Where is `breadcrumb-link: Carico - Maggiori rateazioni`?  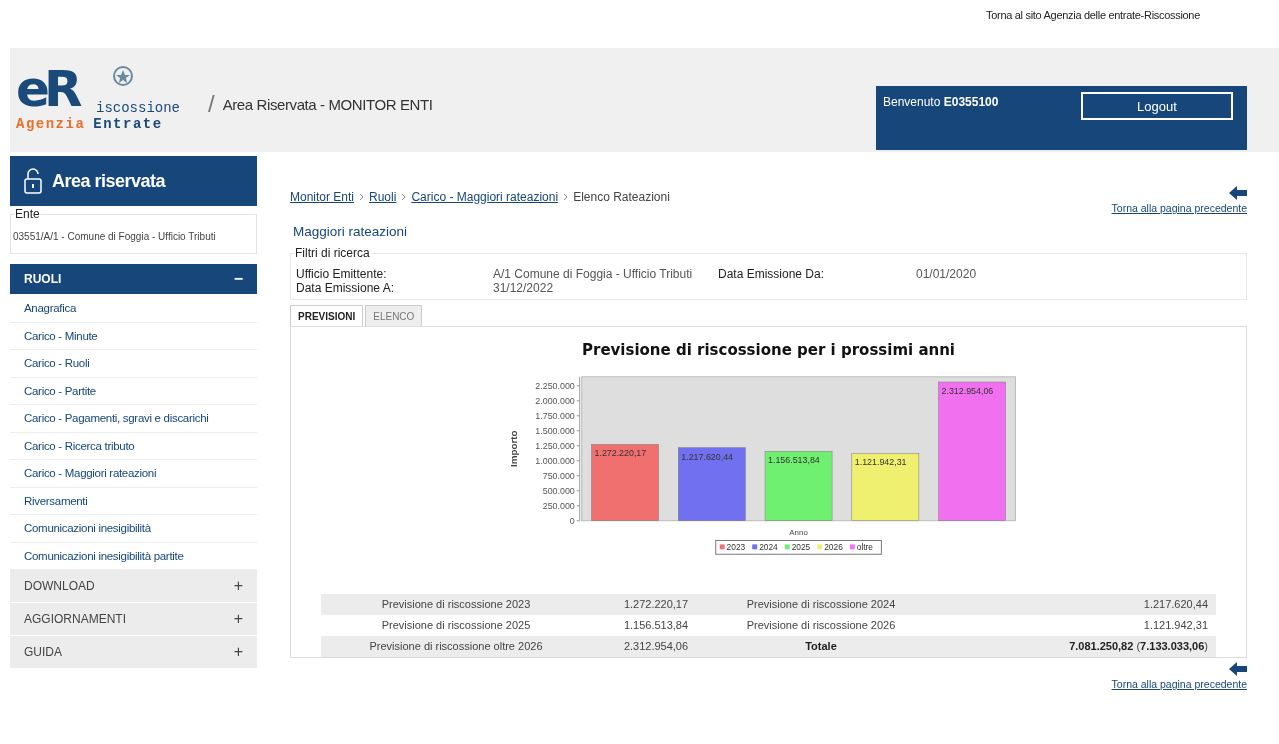
breadcrumb-link: Carico - Maggiori rateazioni is located at coordinates (485, 197).